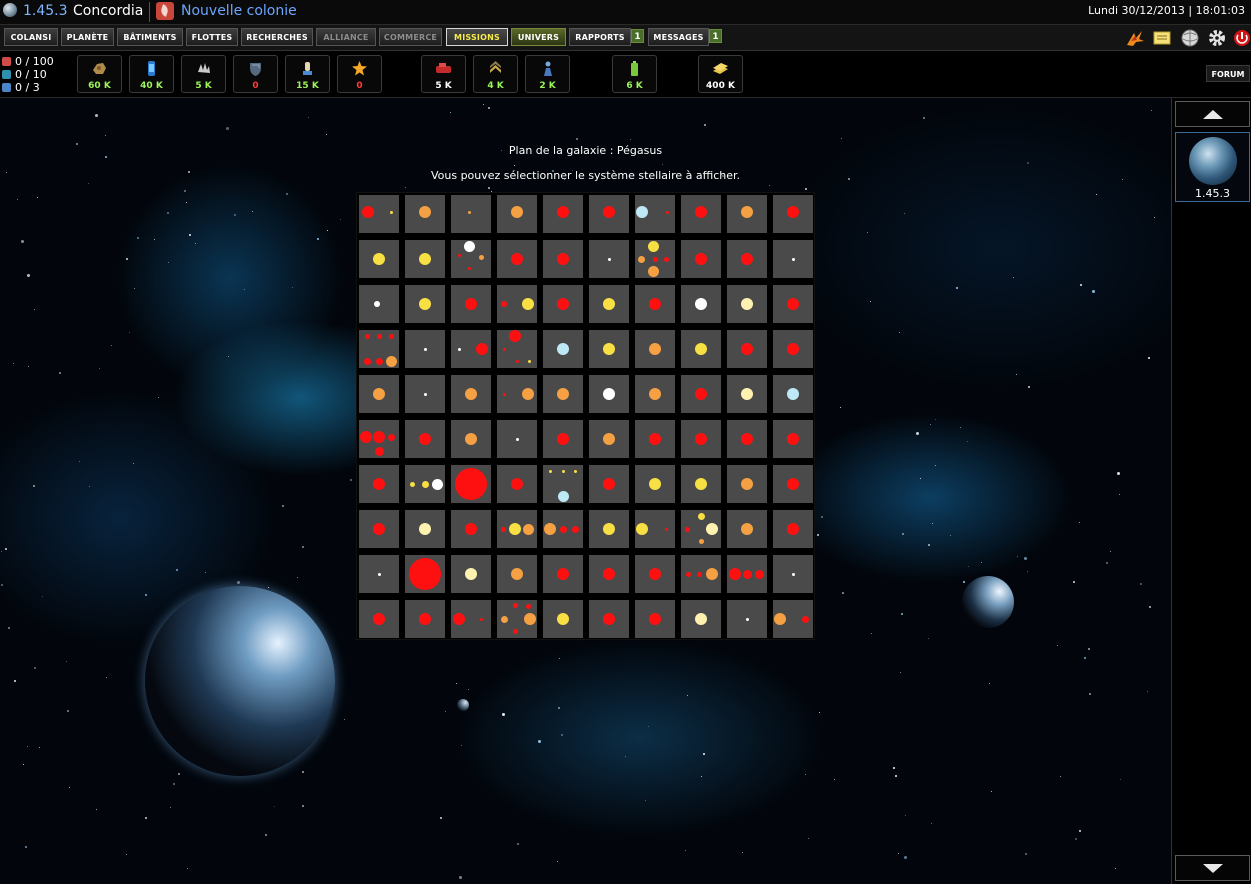 The width and height of the screenshot is (1251, 884). Describe the element at coordinates (678, 37) in the screenshot. I see `nav-messages-button: MESSAGES` at that location.